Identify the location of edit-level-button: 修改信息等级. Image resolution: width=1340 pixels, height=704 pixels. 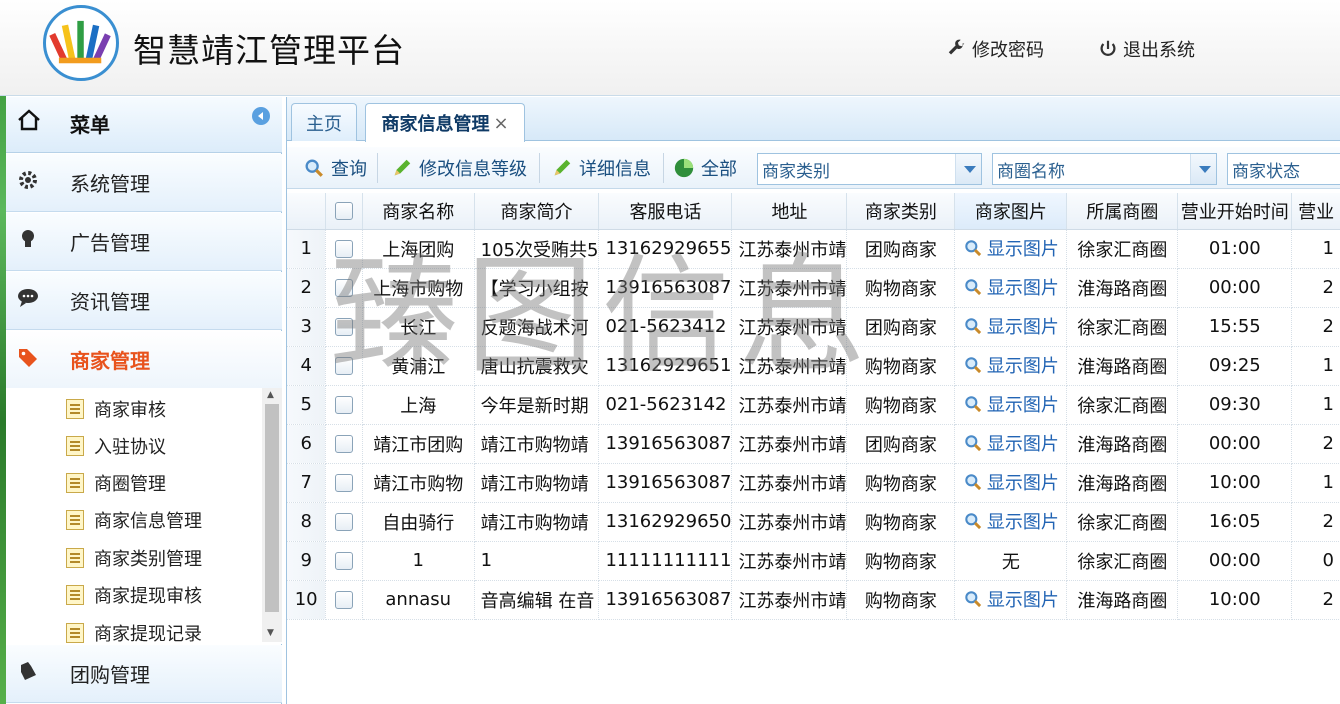
(459, 168).